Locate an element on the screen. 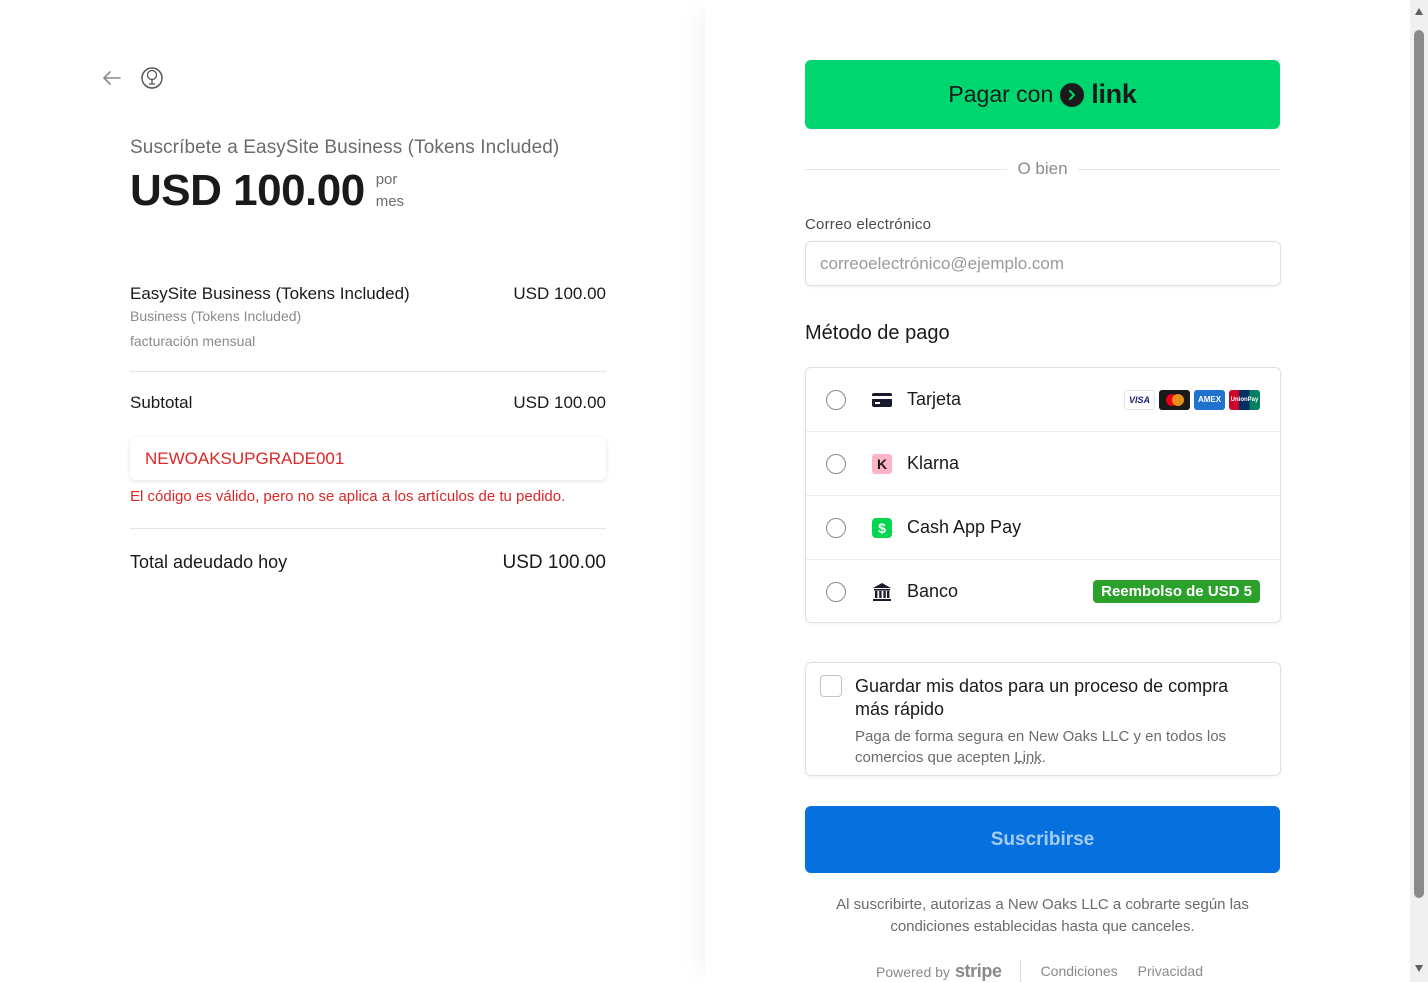 Image resolution: width=1428 pixels, height=982 pixels. or-separator: O bien is located at coordinates (1042, 169).